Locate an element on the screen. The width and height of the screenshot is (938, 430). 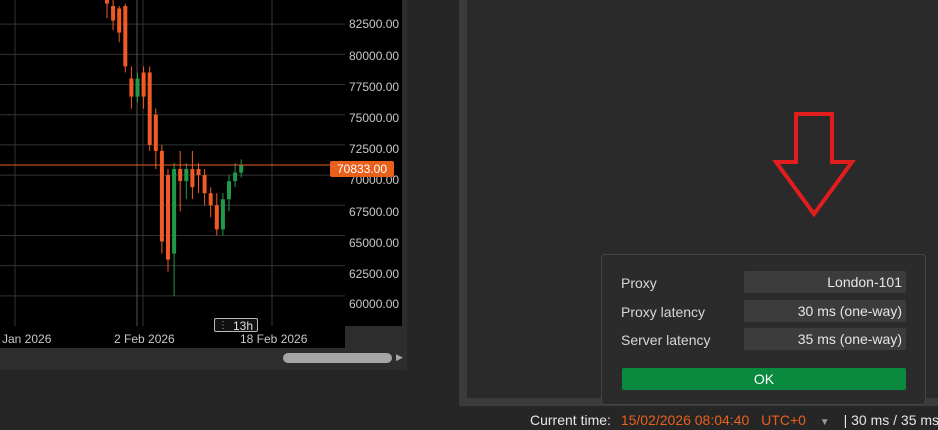
server-latency-label: Server latency is located at coordinates (666, 340).